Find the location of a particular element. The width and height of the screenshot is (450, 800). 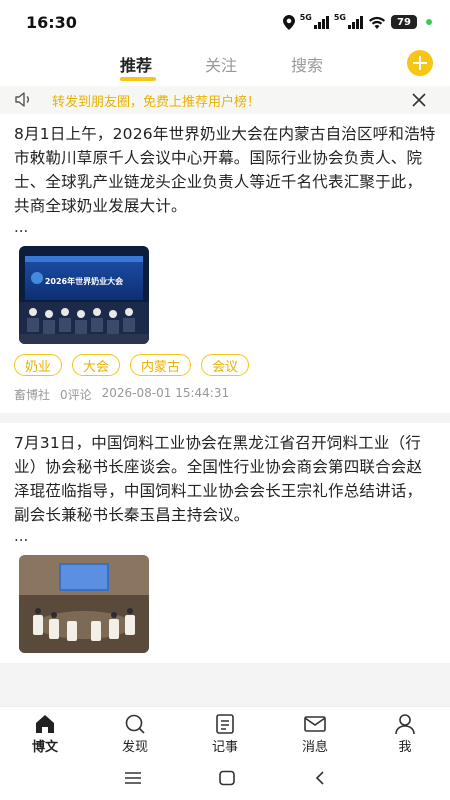

network-label-1: 5G is located at coordinates (305, 17).